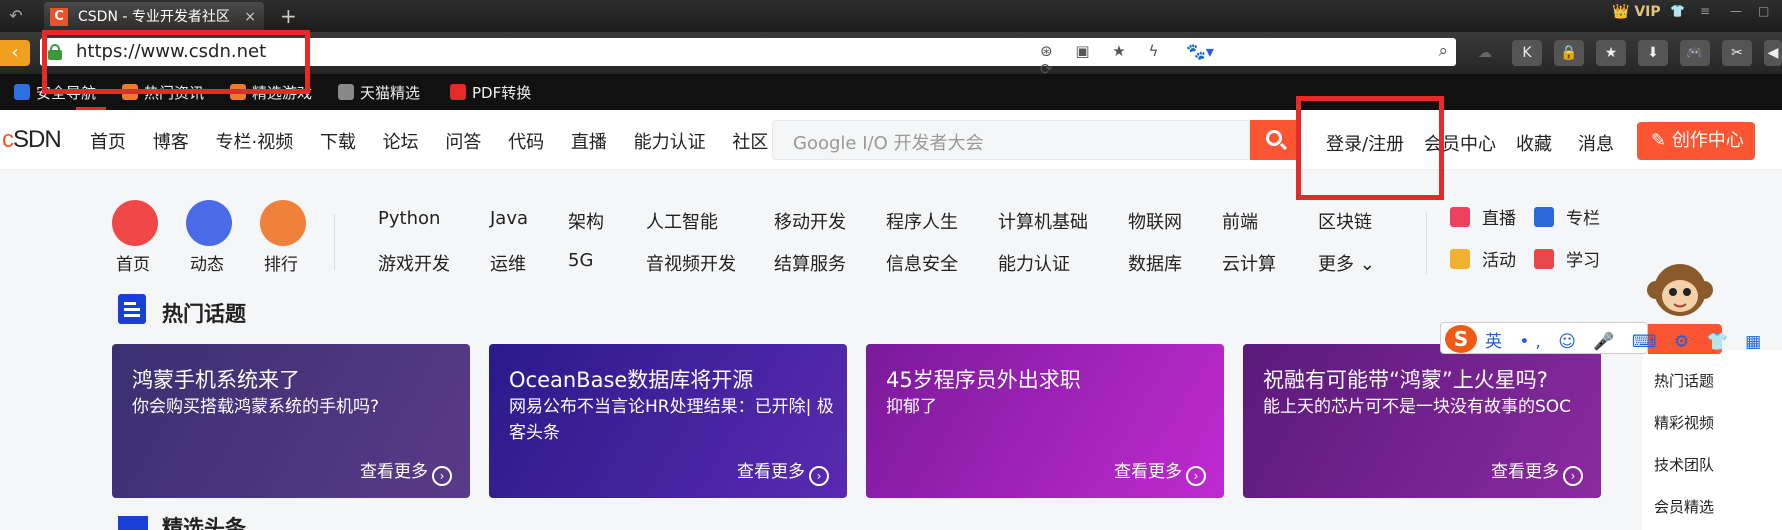  I want to click on nav-code: 代码, so click(526, 142).